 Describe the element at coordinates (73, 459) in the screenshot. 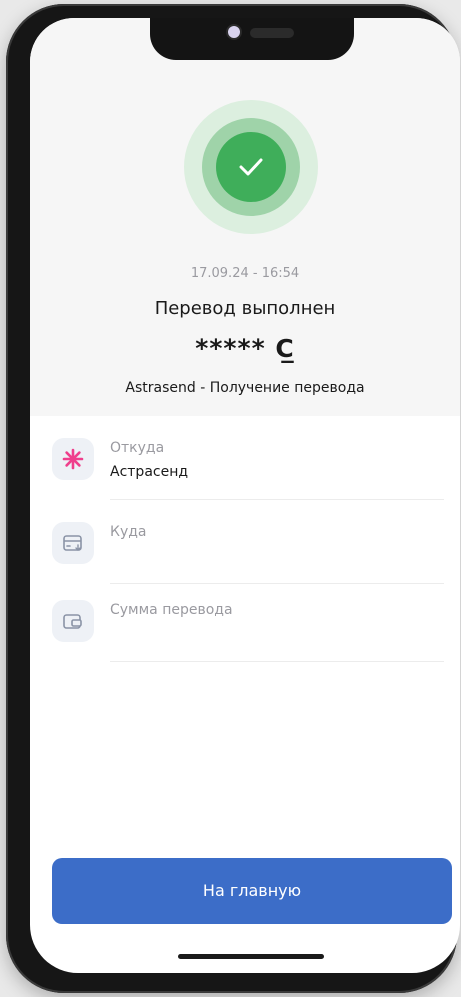

I see `astrasend-logo-icon` at that location.